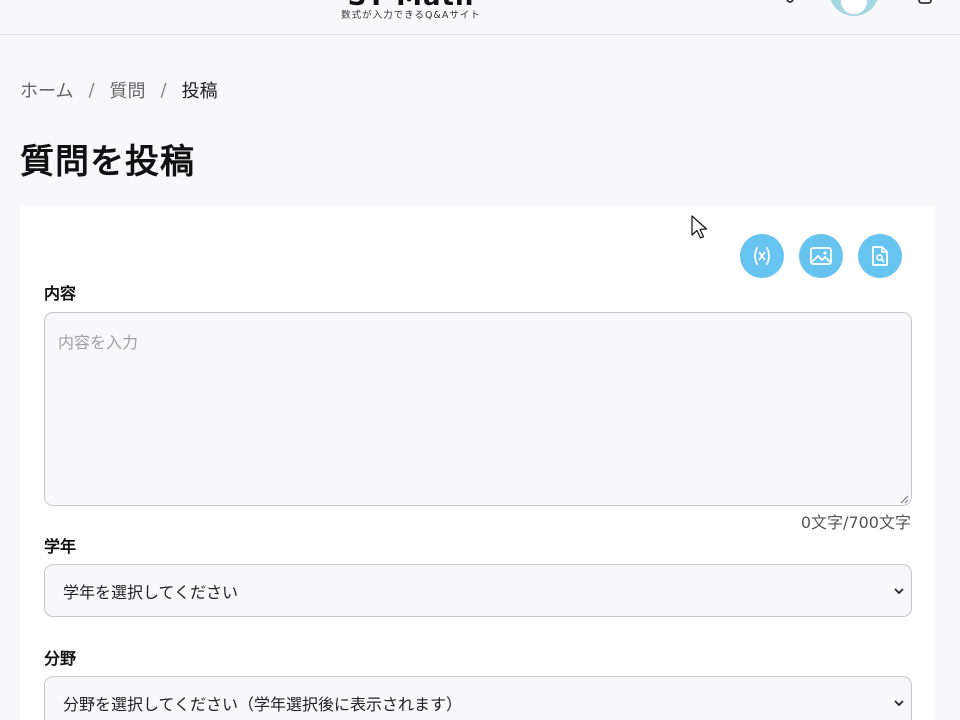 The height and width of the screenshot is (720, 960). I want to click on grade-select: 学年を選択してください, so click(478, 590).